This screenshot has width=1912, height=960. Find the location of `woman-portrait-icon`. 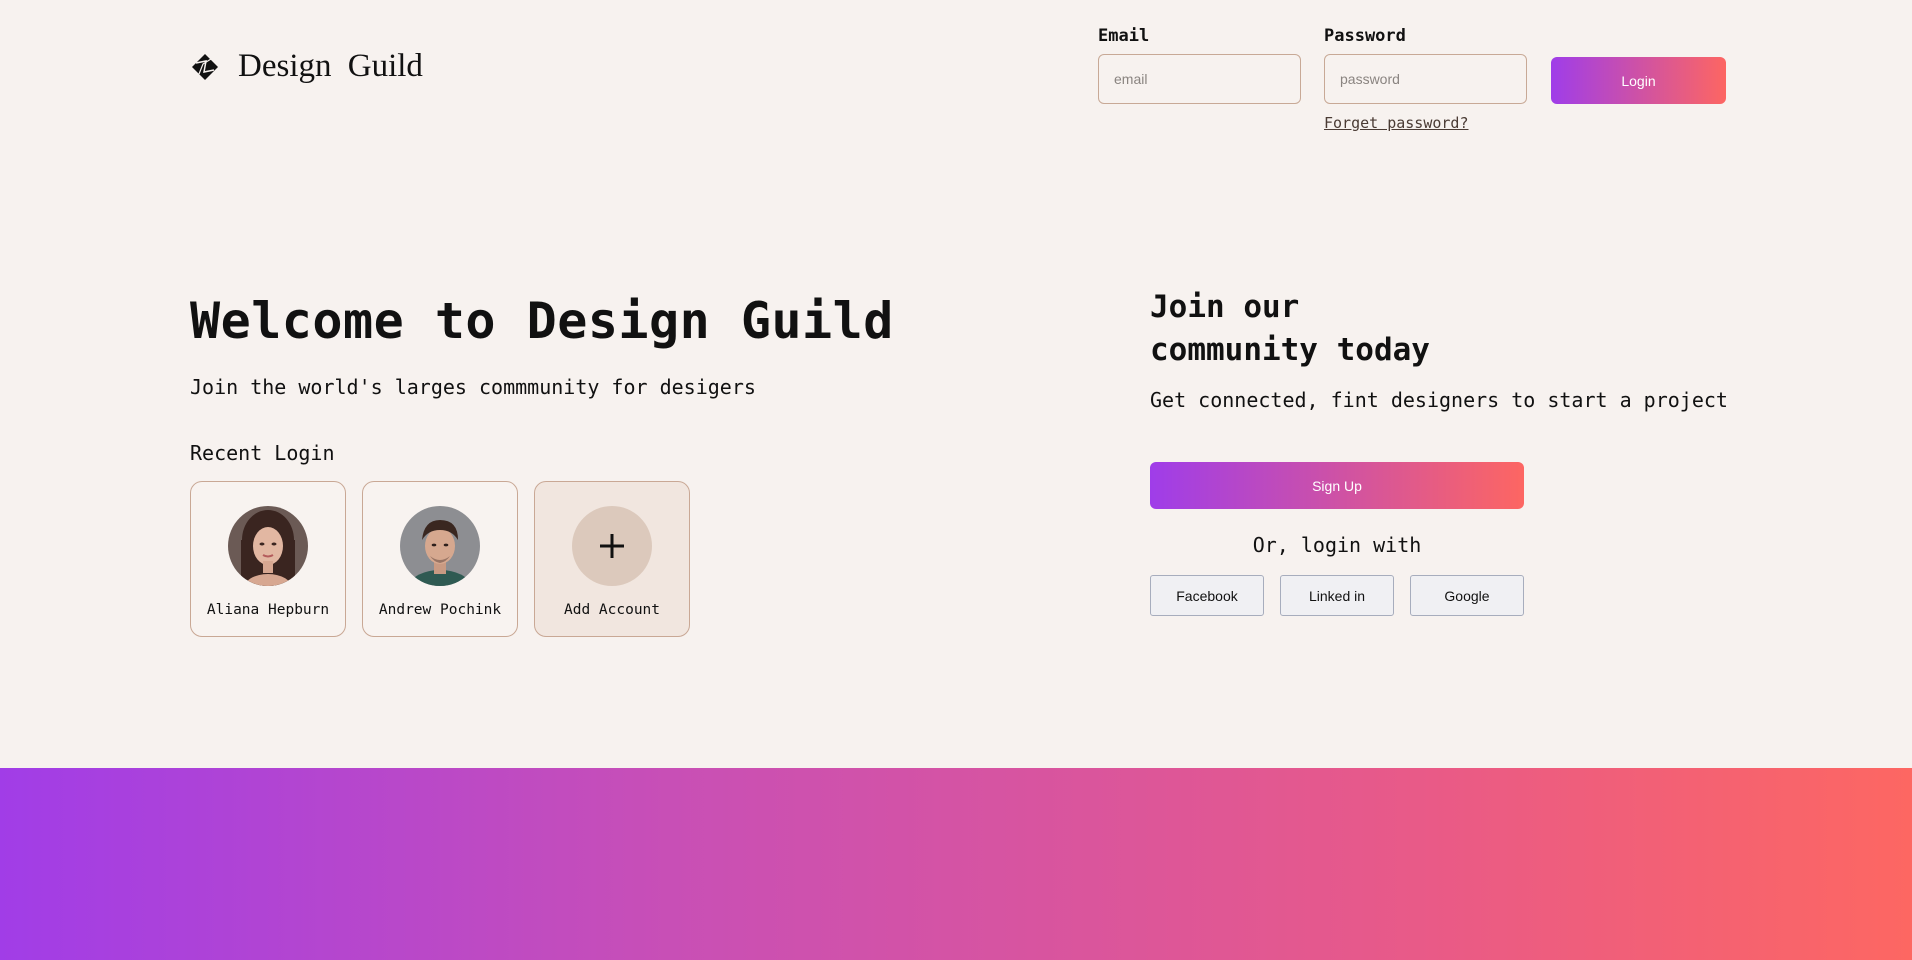

woman-portrait-icon is located at coordinates (268, 546).